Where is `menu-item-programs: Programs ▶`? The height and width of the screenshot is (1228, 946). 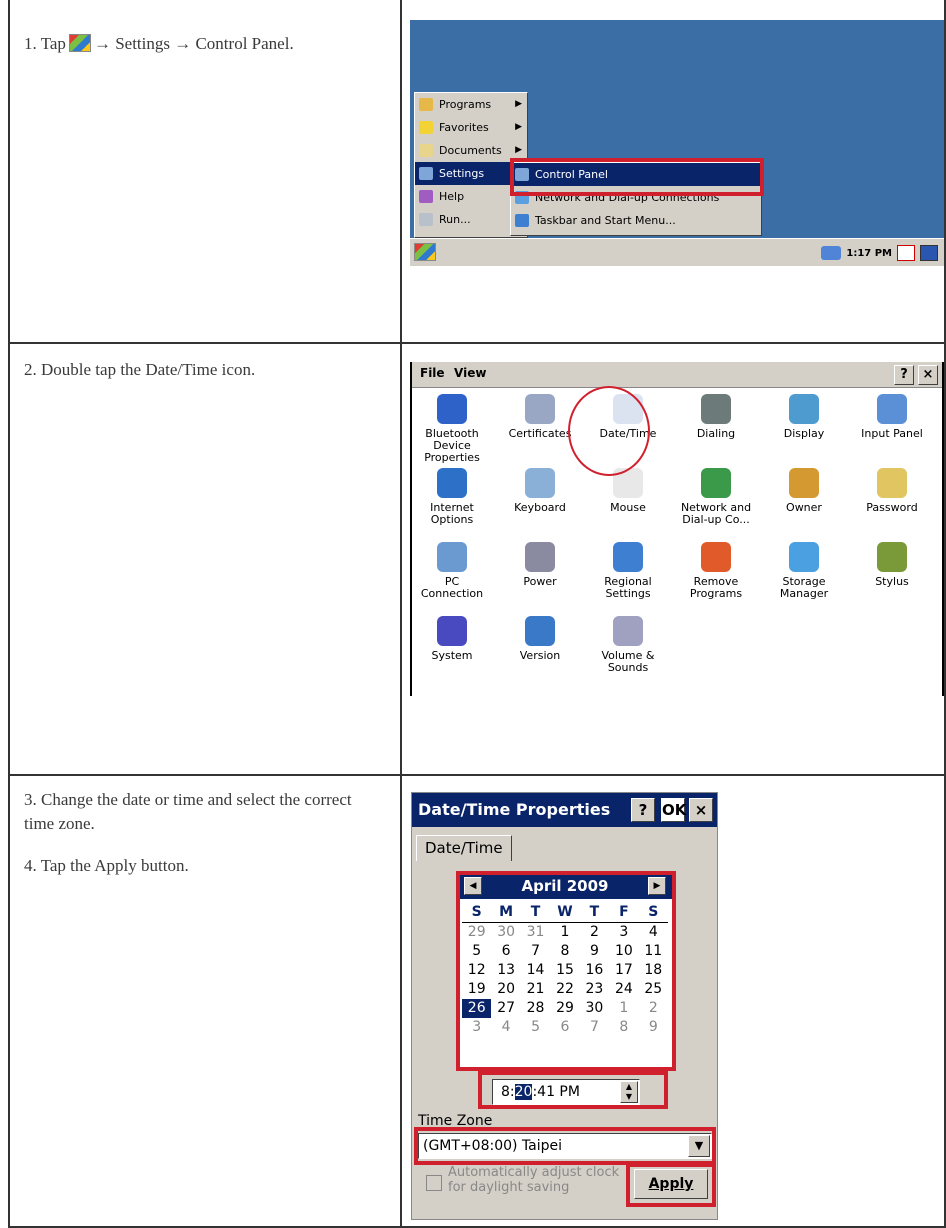 menu-item-programs: Programs ▶ is located at coordinates (471, 104).